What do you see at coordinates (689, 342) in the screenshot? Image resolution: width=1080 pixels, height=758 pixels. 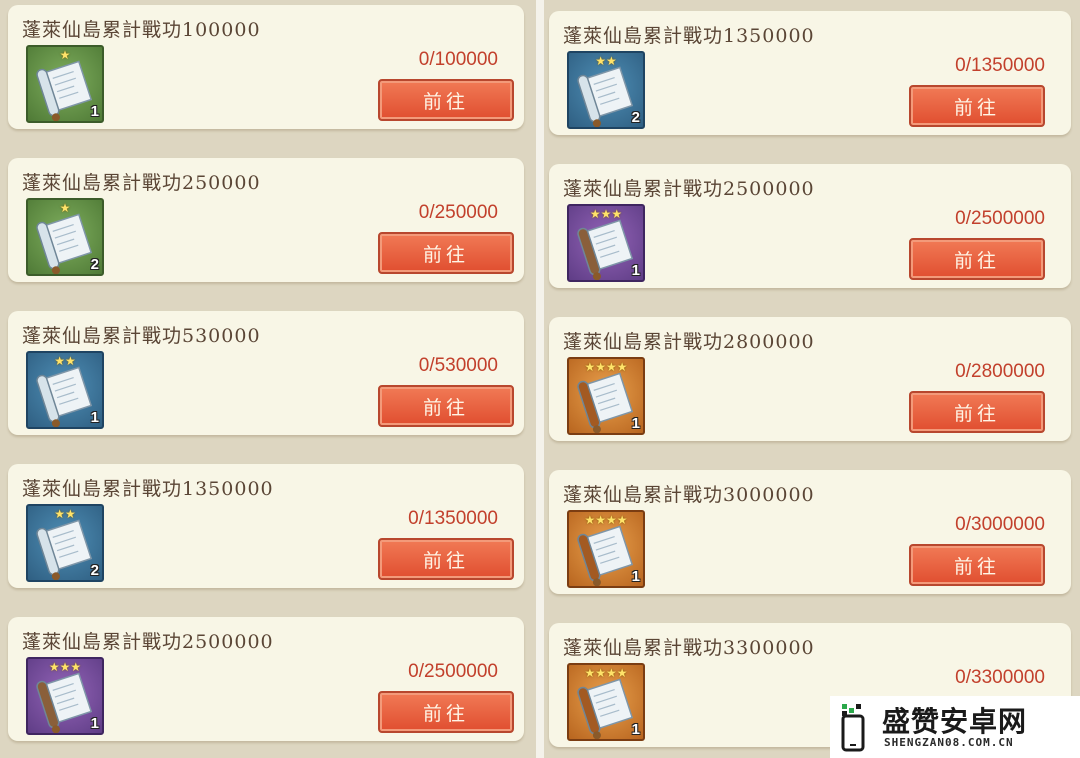 I see `task-title: 蓬萊仙島累計戰功2800000` at bounding box center [689, 342].